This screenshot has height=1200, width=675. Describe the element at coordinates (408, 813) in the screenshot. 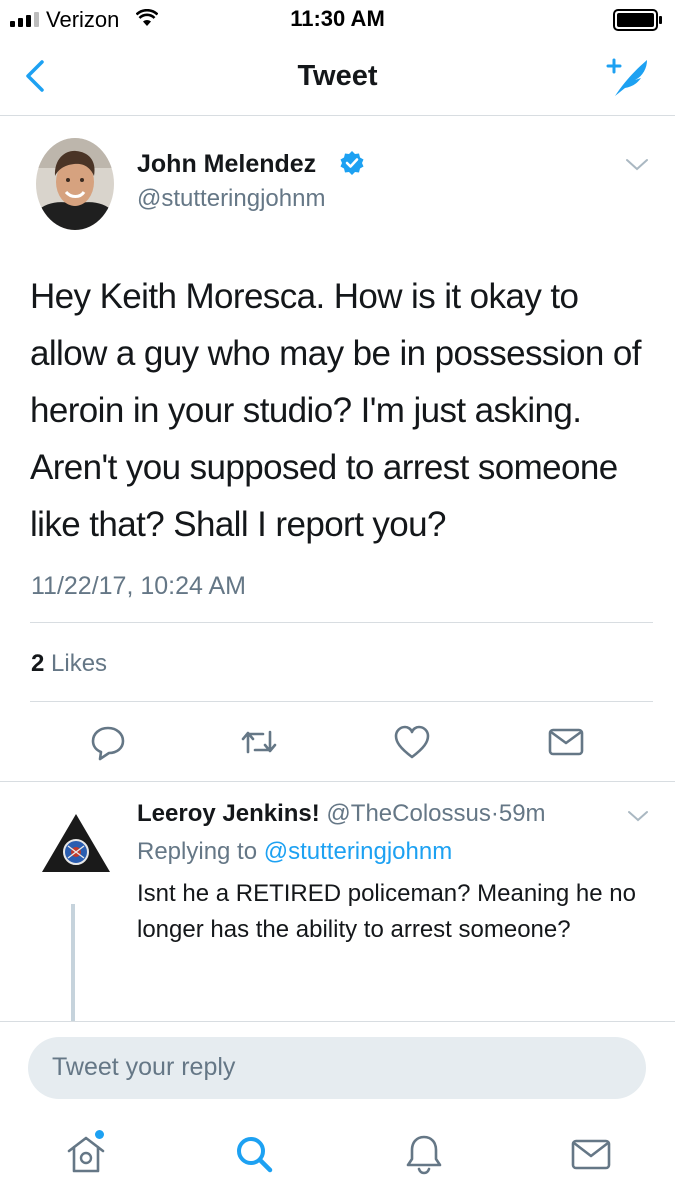

I see `reply-author-handle: @TheColossus` at that location.